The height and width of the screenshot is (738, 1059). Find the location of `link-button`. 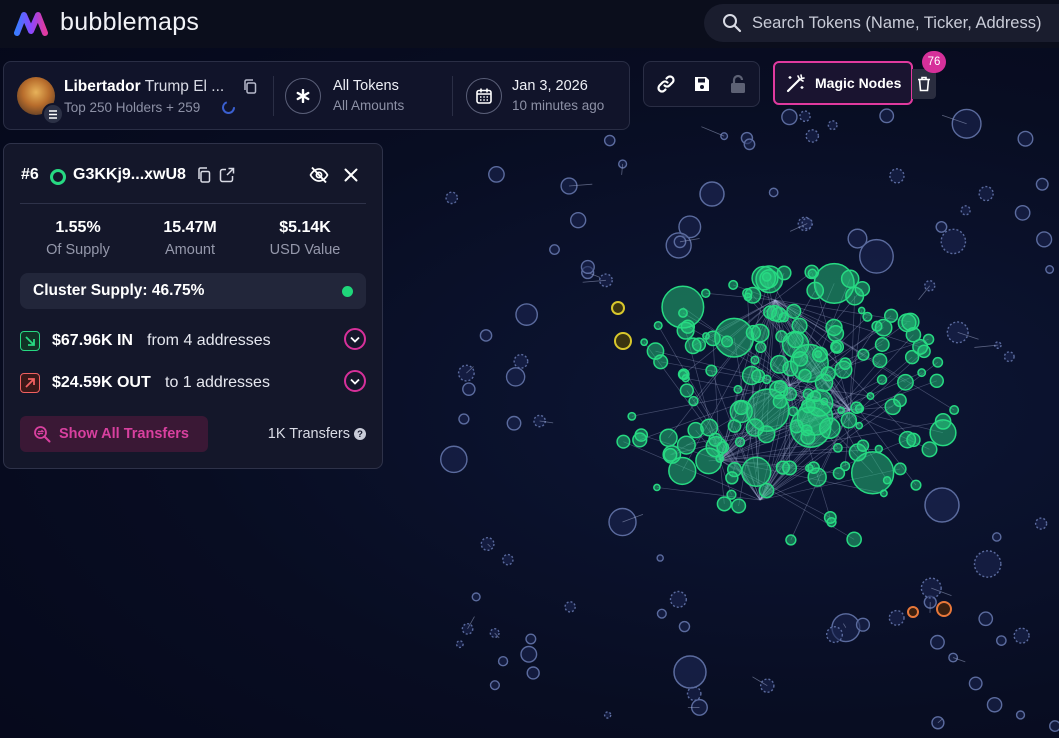

link-button is located at coordinates (666, 84).